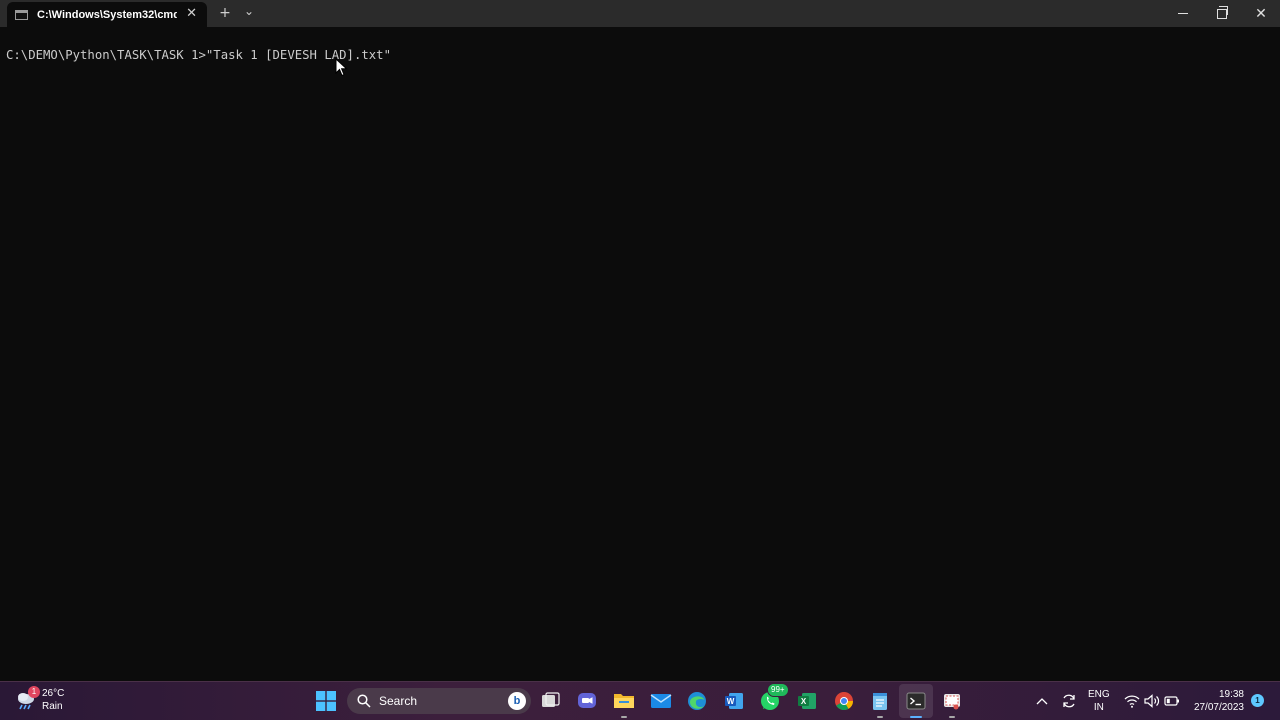 The image size is (1280, 720). I want to click on task-view-button, so click(551, 701).